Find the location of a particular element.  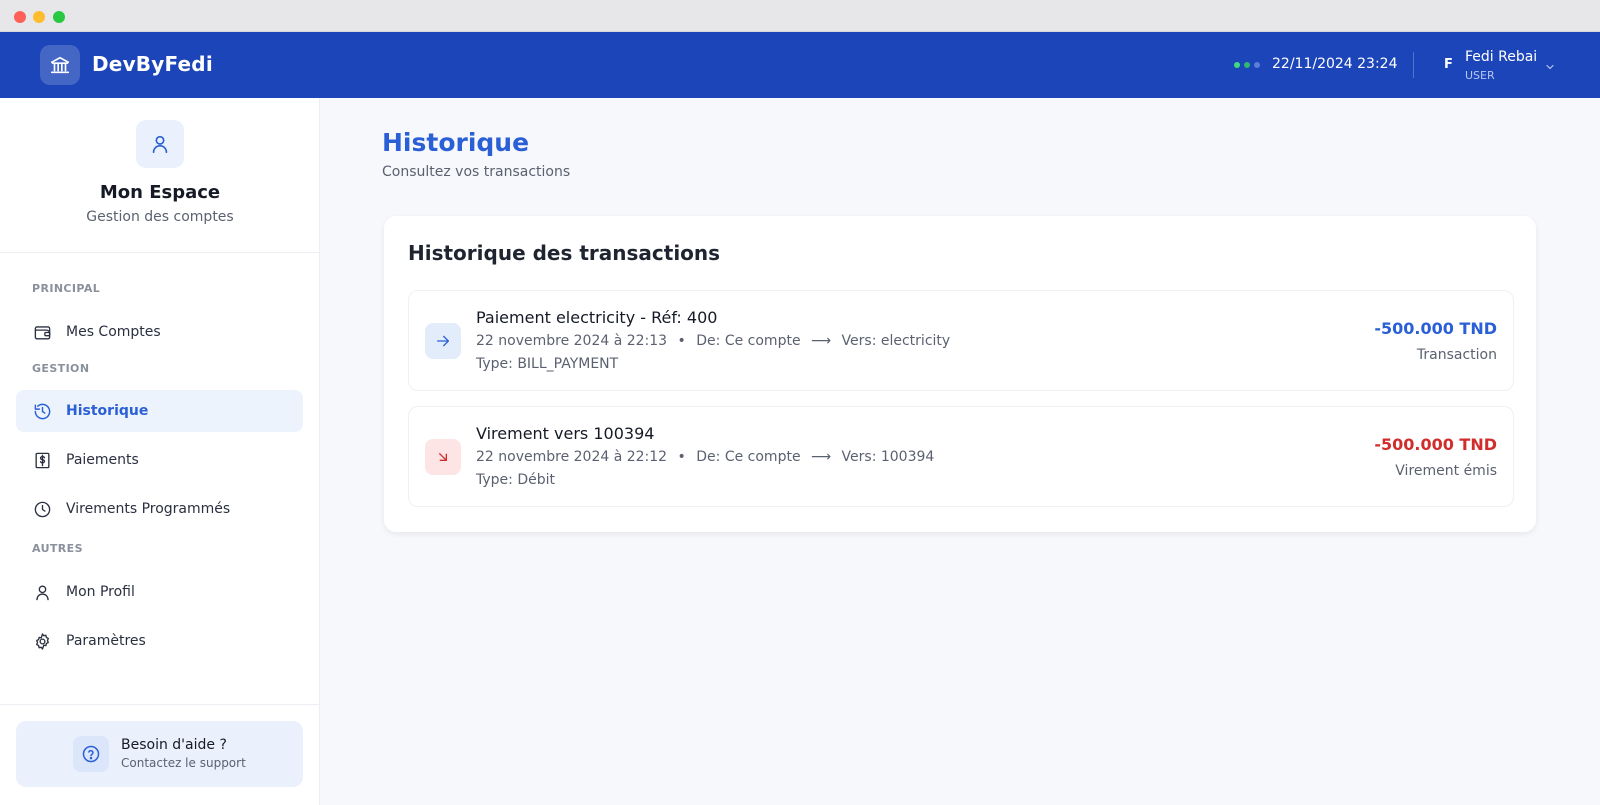

sidebar-item-label: Mes Comptes is located at coordinates (113, 332).